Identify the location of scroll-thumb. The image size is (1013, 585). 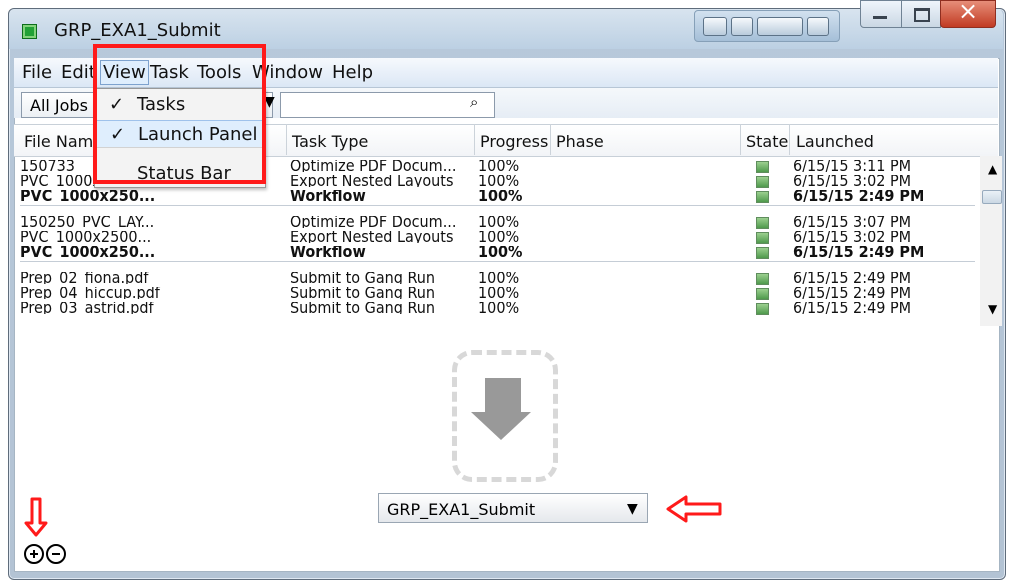
(992, 197).